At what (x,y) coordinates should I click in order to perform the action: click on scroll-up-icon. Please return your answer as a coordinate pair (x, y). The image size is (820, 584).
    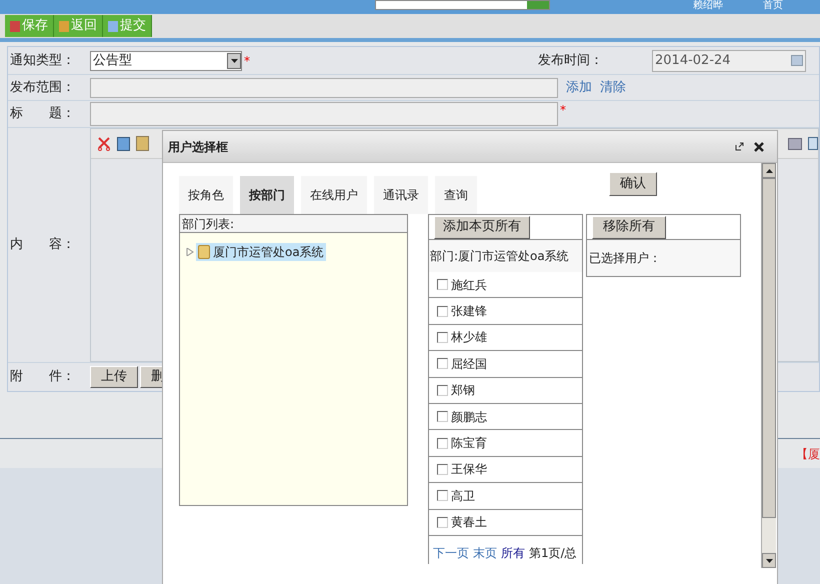
    Looking at the image, I should click on (769, 170).